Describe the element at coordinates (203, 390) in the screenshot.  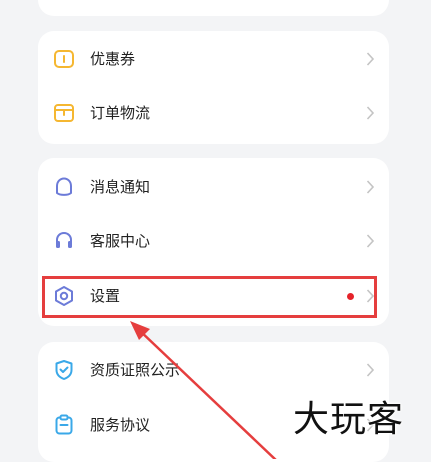
I see `annotation-arrow` at that location.